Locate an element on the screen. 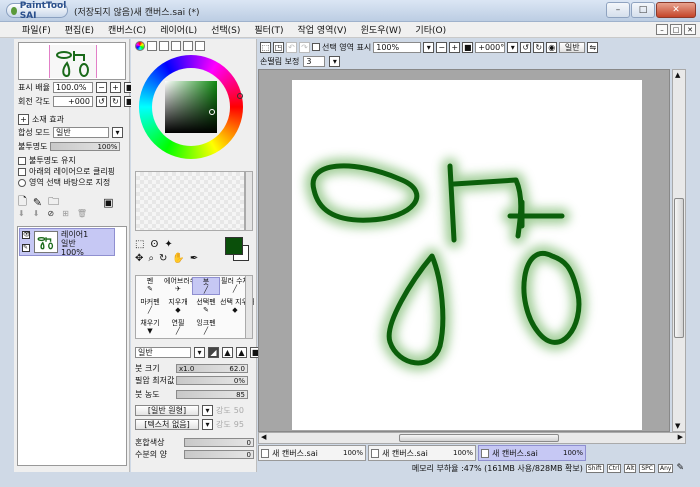  menu-window: 윈도우(W) is located at coordinates (381, 29).